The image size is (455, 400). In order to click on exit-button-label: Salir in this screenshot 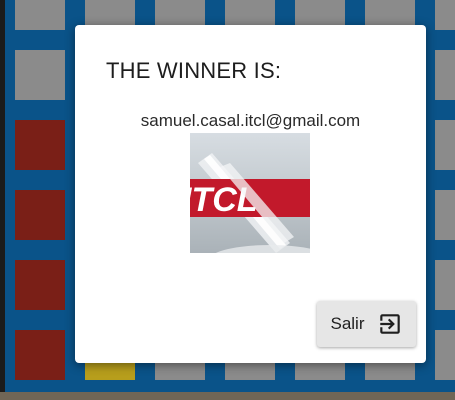, I will do `click(347, 323)`.